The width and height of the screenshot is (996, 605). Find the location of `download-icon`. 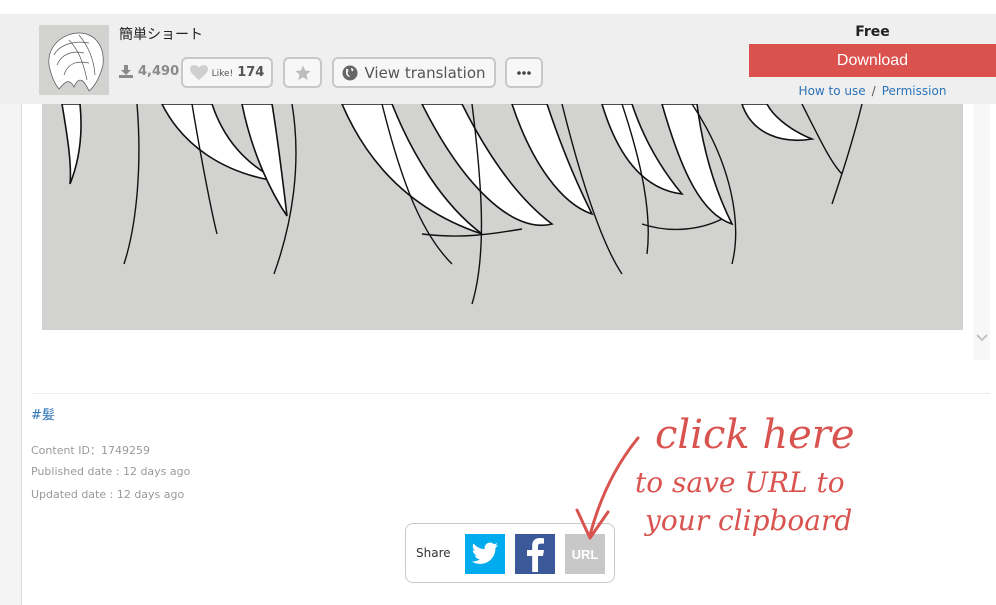

download-icon is located at coordinates (126, 71).